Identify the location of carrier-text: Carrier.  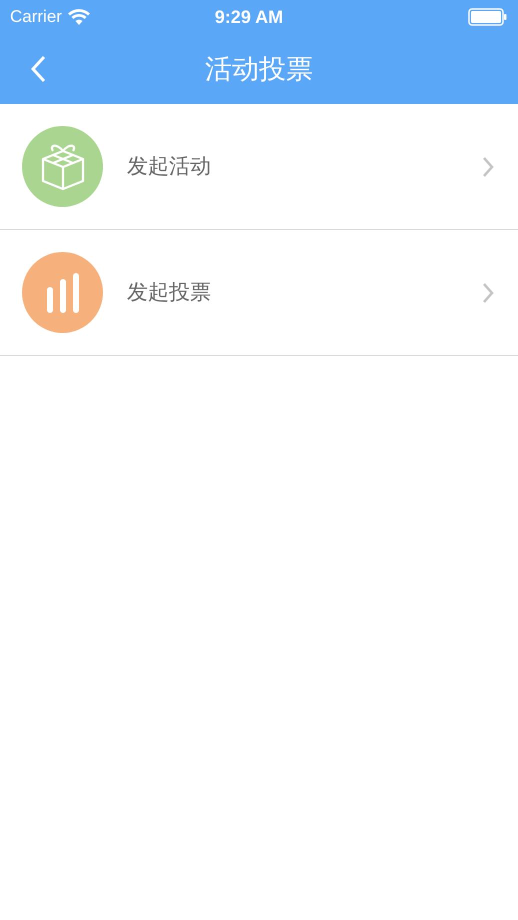
(36, 17).